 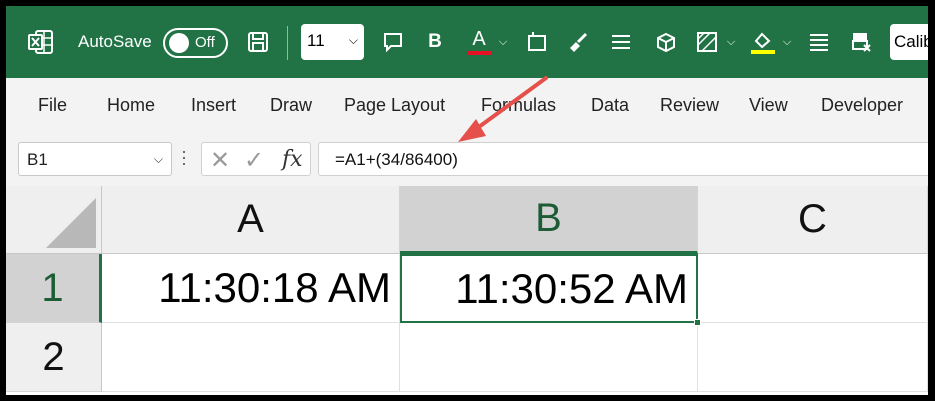 What do you see at coordinates (503, 109) in the screenshot?
I see `annotation-arrow` at bounding box center [503, 109].